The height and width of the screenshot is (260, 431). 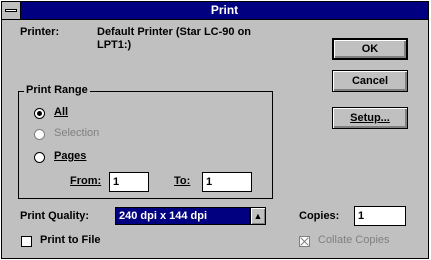 I want to click on print-quality-label: Print Quality:, so click(x=55, y=216).